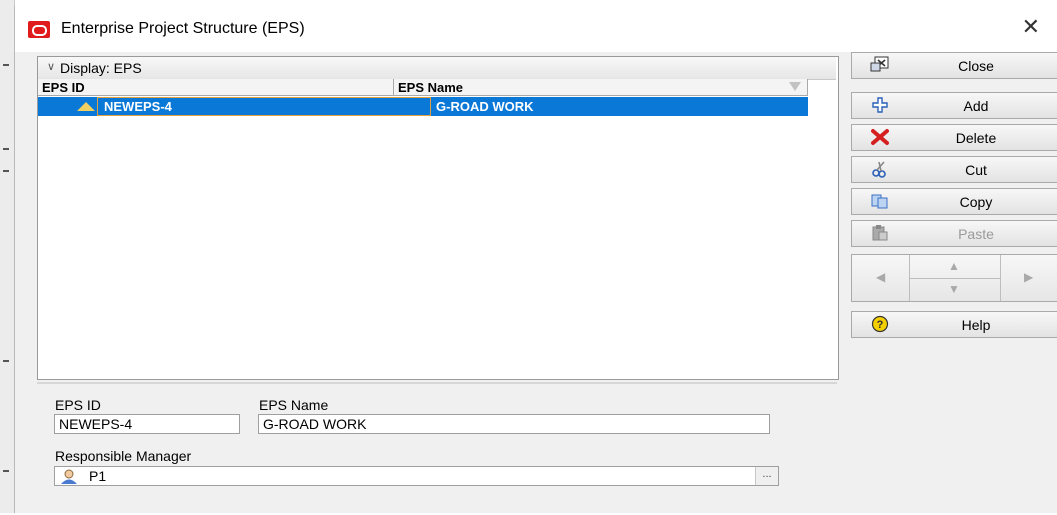 This screenshot has width=1057, height=515. I want to click on add-plus-icon, so click(880, 105).